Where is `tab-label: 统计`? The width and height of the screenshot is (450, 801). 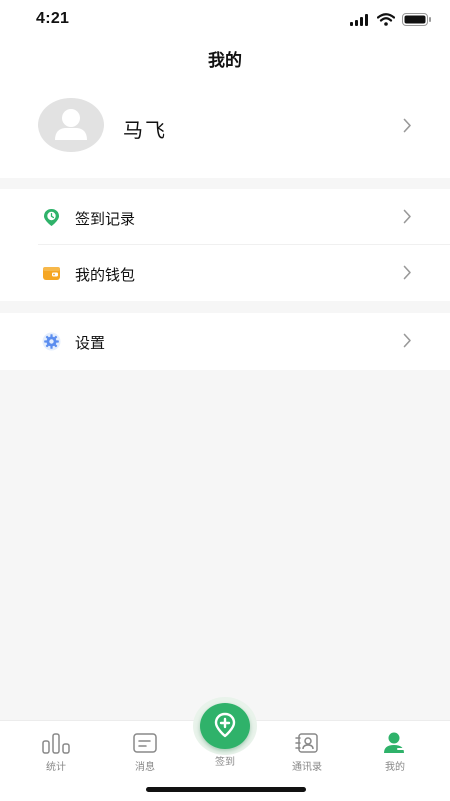 tab-label: 统计 is located at coordinates (56, 767).